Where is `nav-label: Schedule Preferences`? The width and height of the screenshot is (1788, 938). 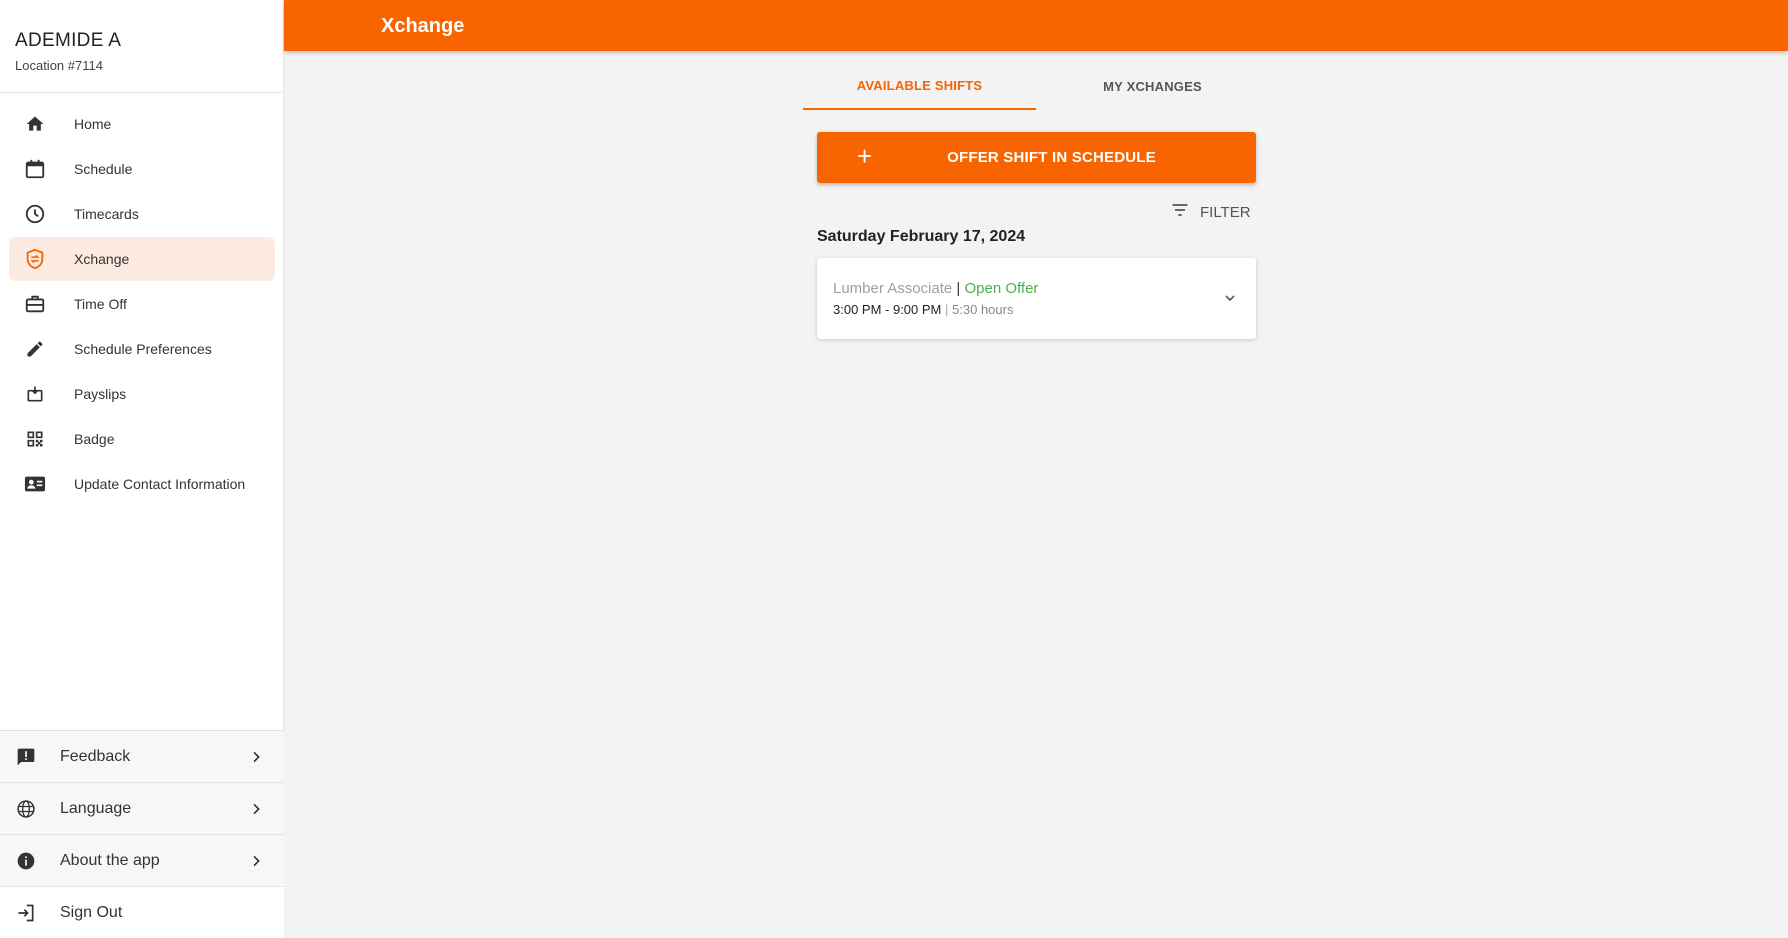
nav-label: Schedule Preferences is located at coordinates (143, 349).